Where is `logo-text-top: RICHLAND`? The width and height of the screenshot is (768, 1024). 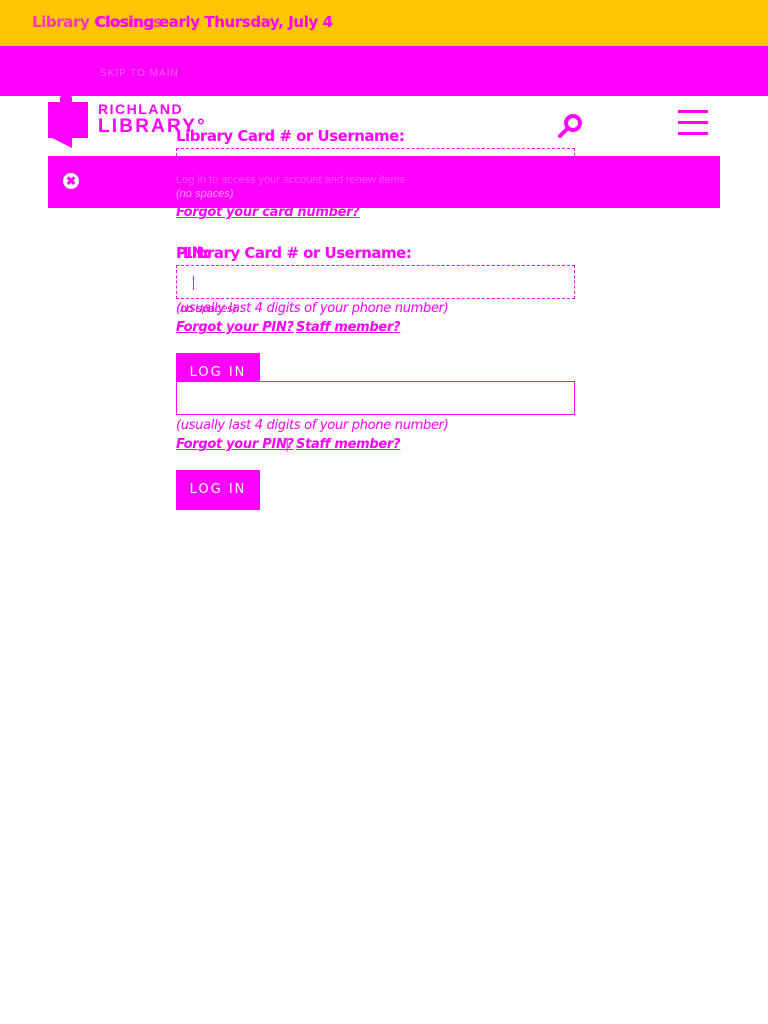 logo-text-top: RICHLAND is located at coordinates (140, 109).